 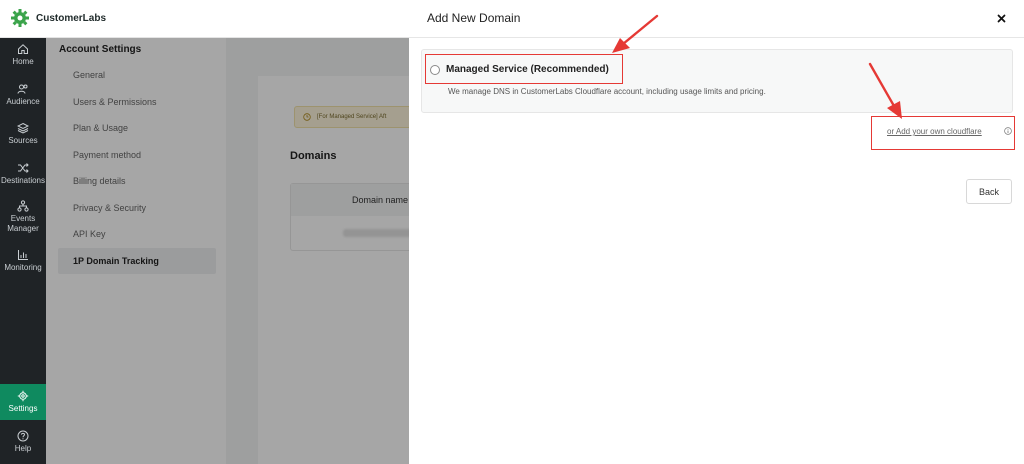 What do you see at coordinates (20, 18) in the screenshot?
I see `brand-logo-icon` at bounding box center [20, 18].